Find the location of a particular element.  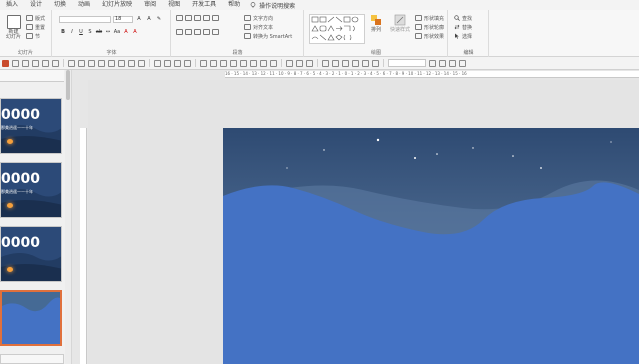

arrange-button: 排列 is located at coordinates (376, 23).